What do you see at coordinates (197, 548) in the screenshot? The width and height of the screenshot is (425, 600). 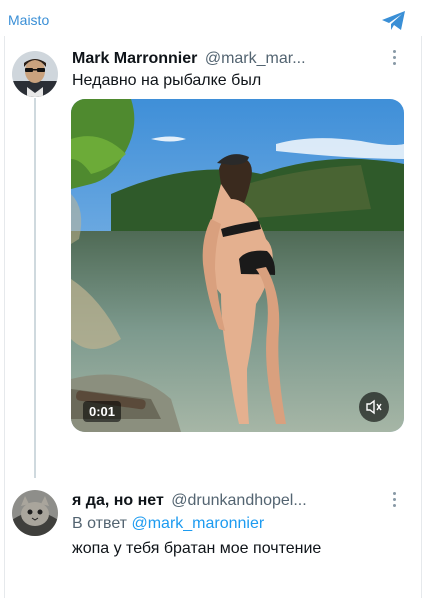 I see `reply-text: жопа у тебя братан мое почтение` at bounding box center [197, 548].